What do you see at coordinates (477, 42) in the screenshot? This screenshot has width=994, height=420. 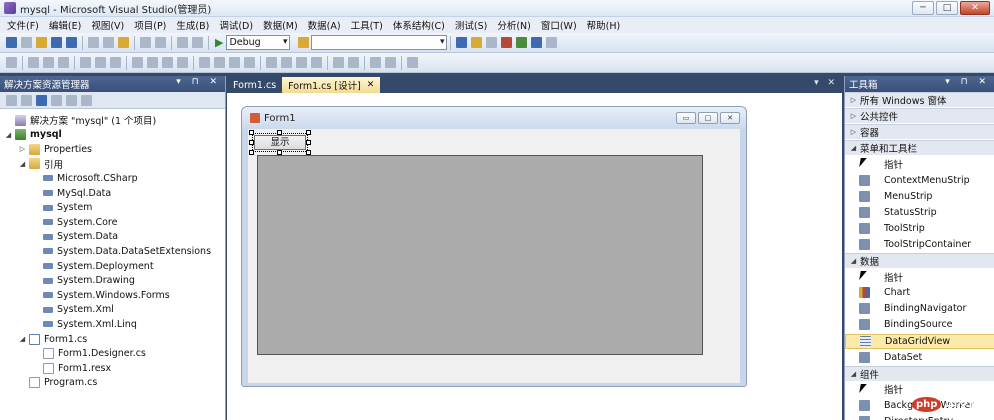 I see `properties-window-icon` at bounding box center [477, 42].